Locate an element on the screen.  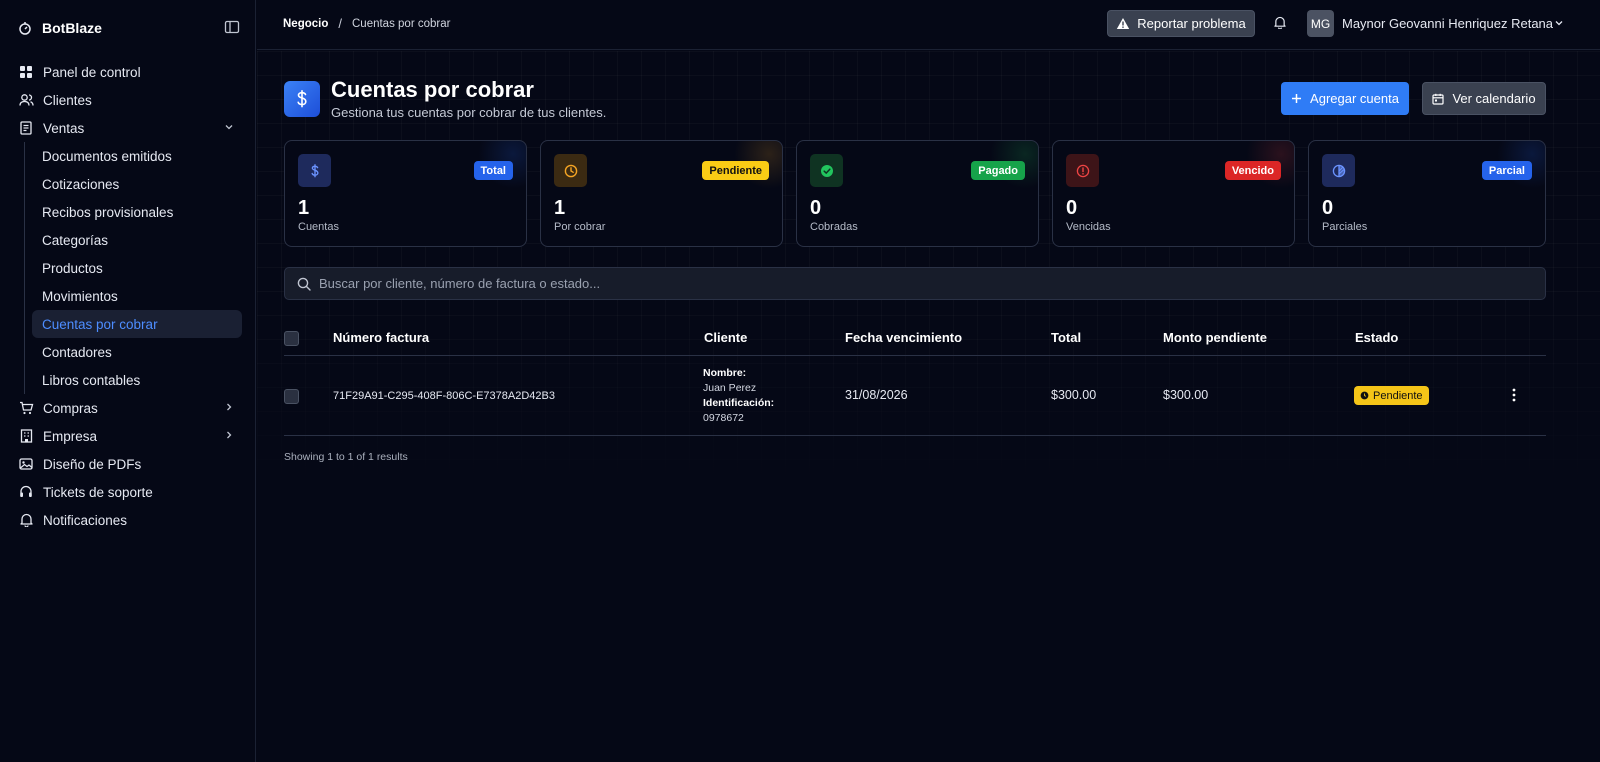
sidebar-item-cotizaciones: Cotizaciones is located at coordinates (131, 184).